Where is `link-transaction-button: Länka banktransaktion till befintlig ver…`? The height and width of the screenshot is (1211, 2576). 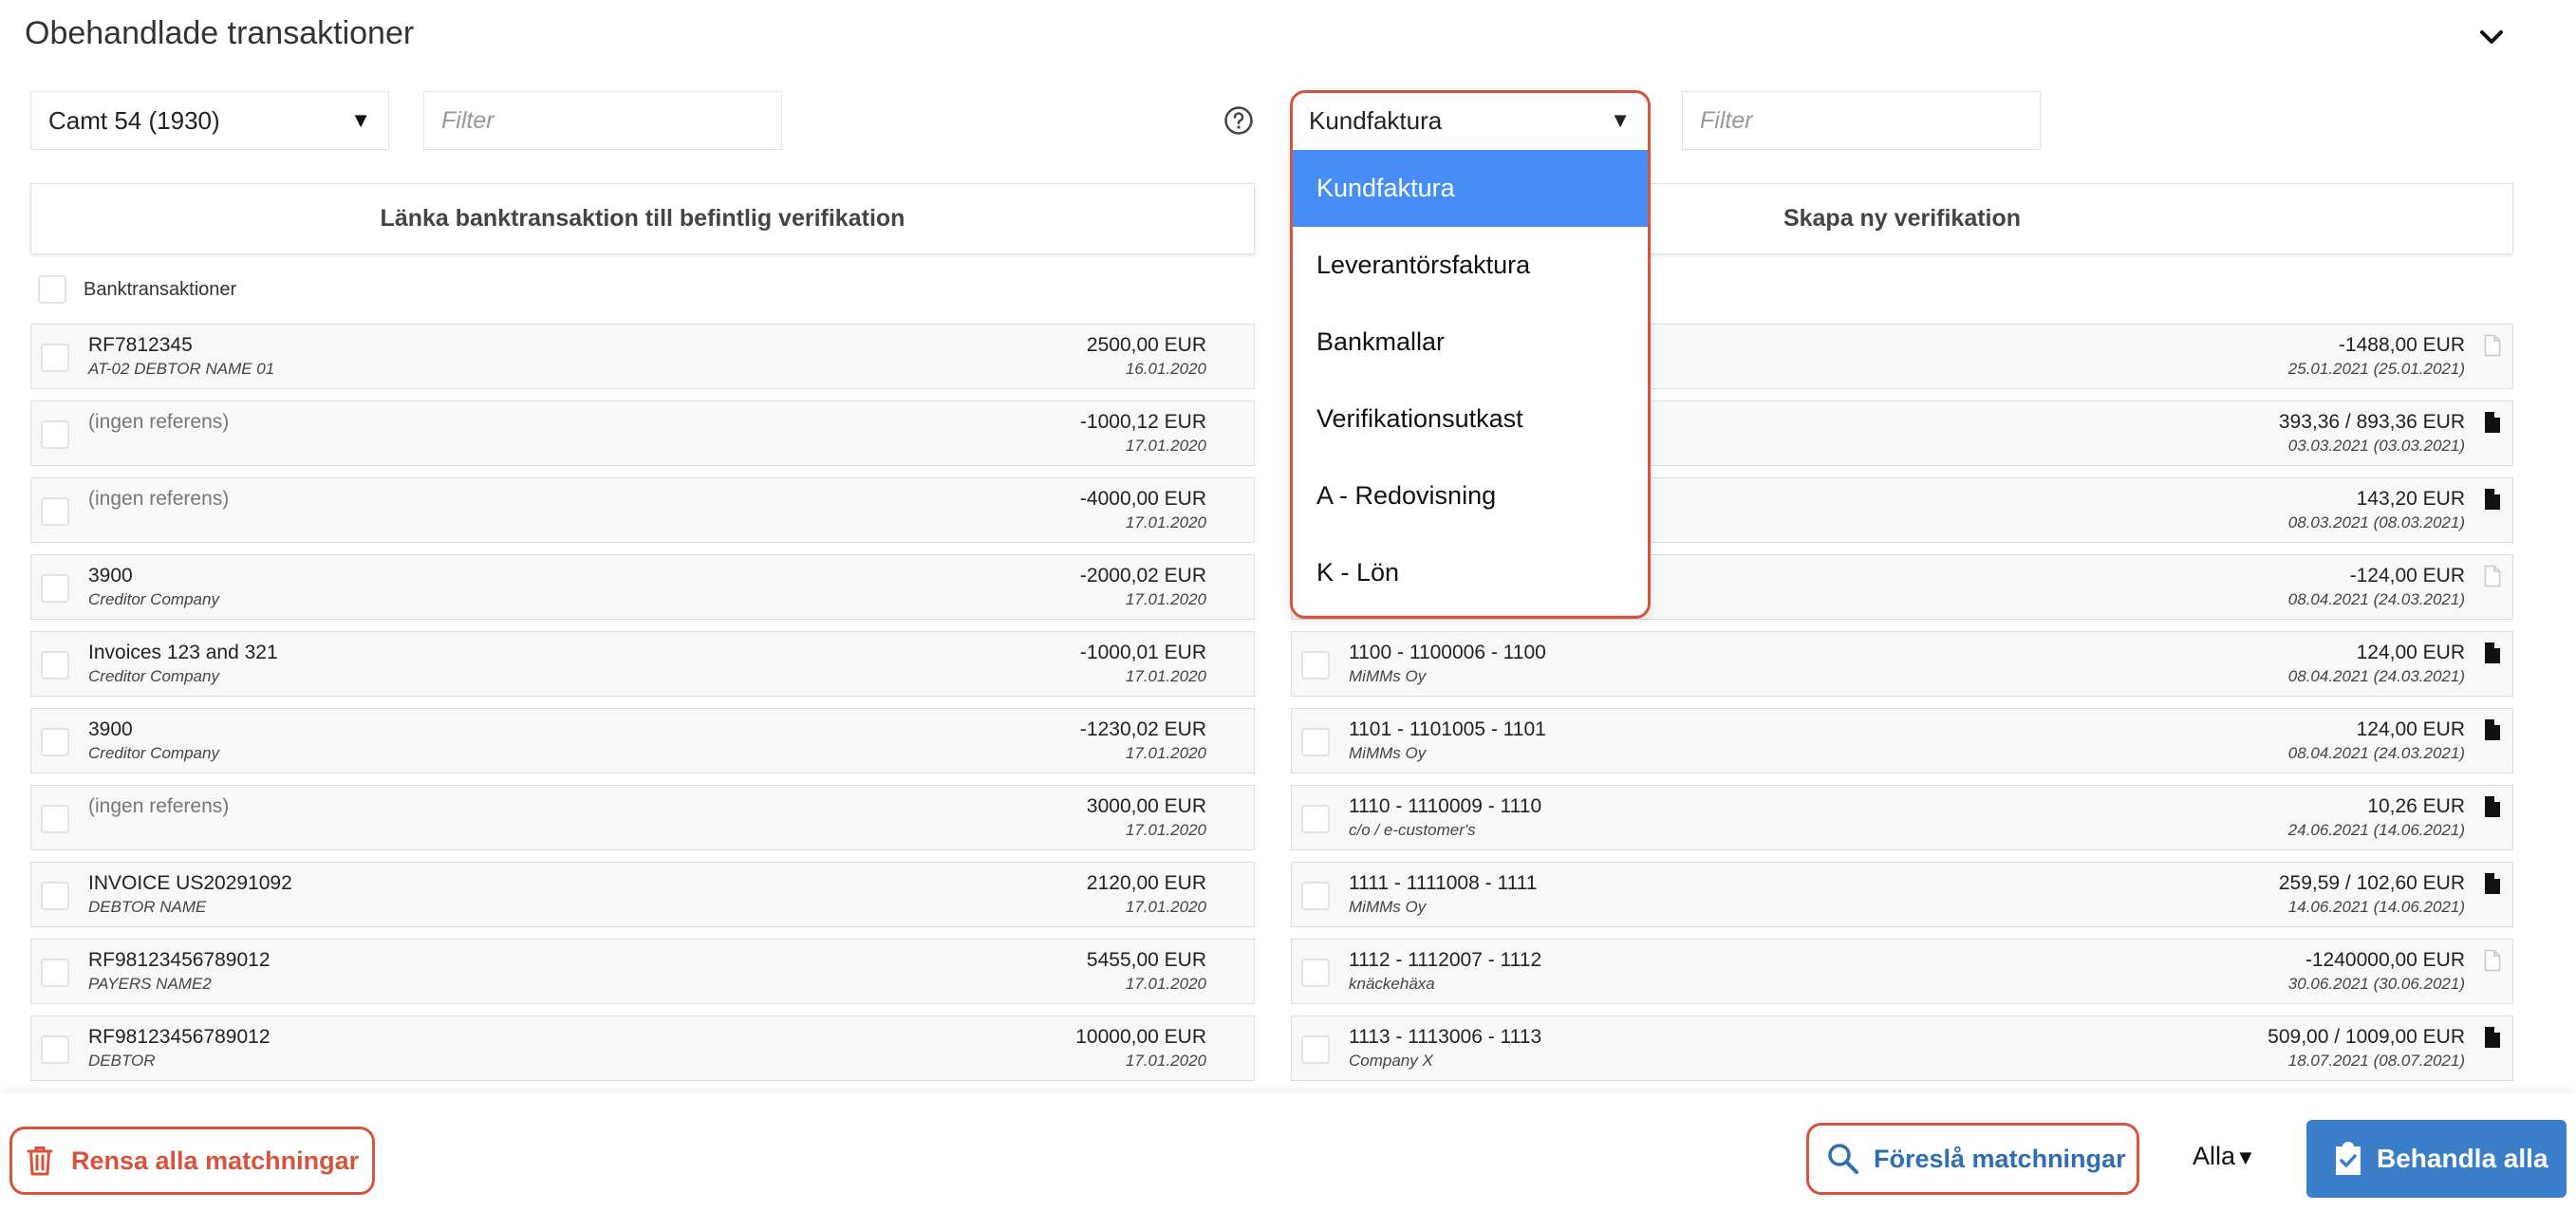 link-transaction-button: Länka banktransaktion till befintlig ver… is located at coordinates (642, 218).